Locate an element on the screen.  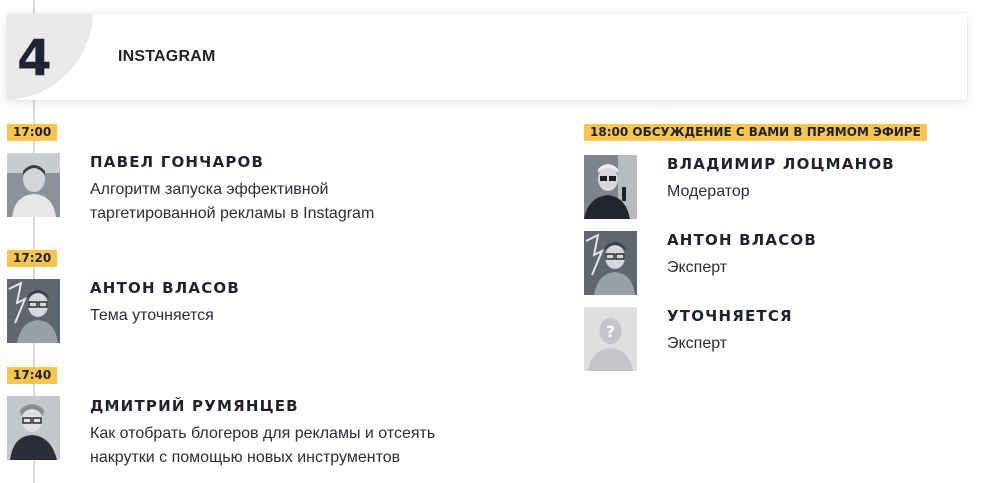
speaker-name: ПАВЕЛ ГОНЧАРОВ is located at coordinates (177, 162).